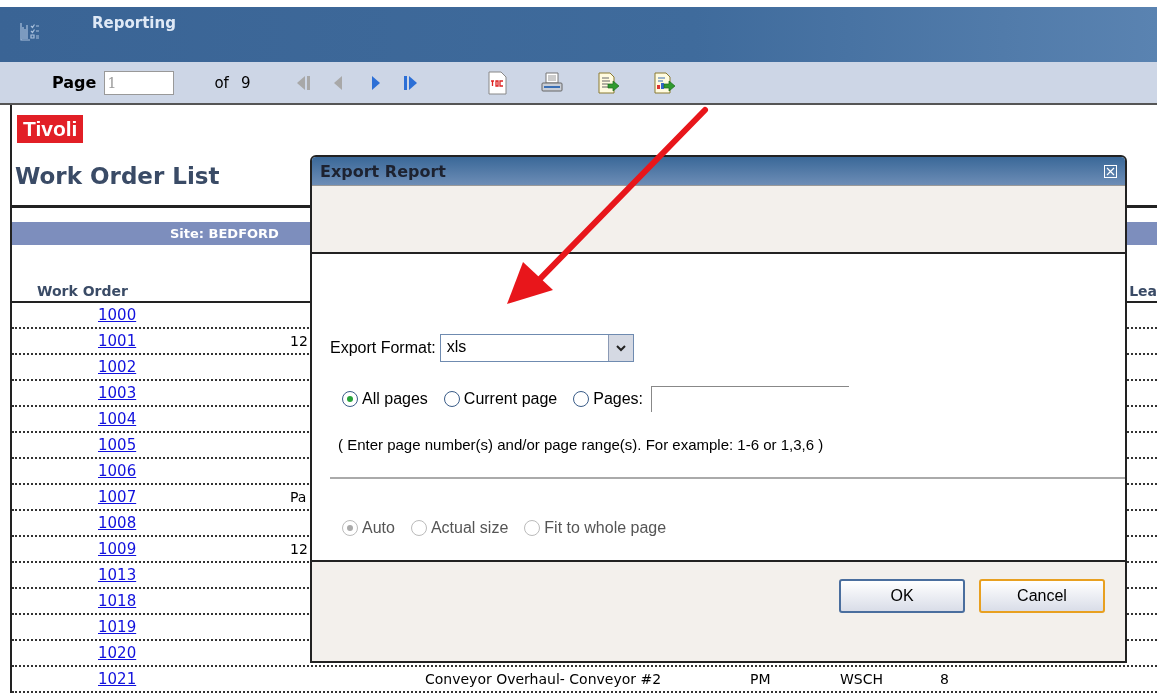 Image resolution: width=1157 pixels, height=694 pixels. What do you see at coordinates (117, 575) in the screenshot?
I see `work-order-link: 1013` at bounding box center [117, 575].